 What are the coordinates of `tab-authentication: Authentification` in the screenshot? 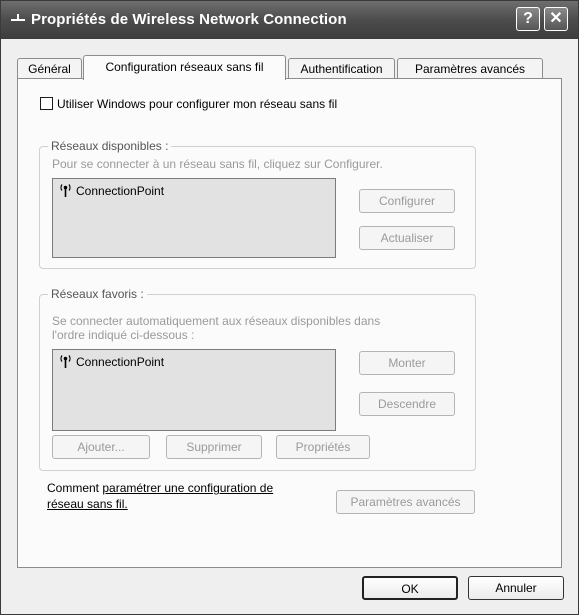 It's located at (341, 68).